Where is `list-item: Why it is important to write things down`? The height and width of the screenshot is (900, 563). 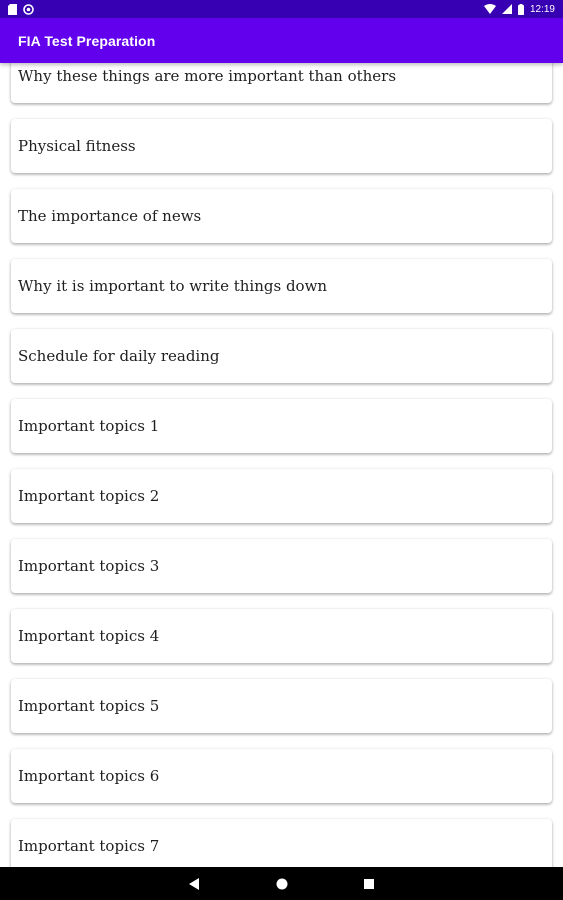
list-item: Why it is important to write things down is located at coordinates (281, 286).